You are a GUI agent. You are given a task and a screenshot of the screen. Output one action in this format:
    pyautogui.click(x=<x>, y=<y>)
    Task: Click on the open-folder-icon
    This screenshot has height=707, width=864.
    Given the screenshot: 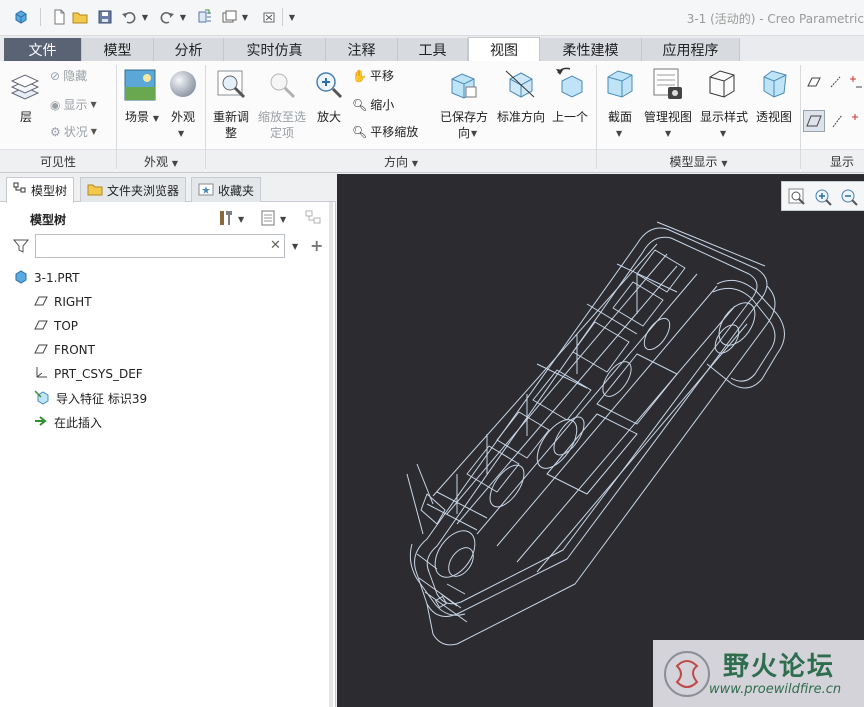 What is the action you would take?
    pyautogui.click(x=81, y=17)
    